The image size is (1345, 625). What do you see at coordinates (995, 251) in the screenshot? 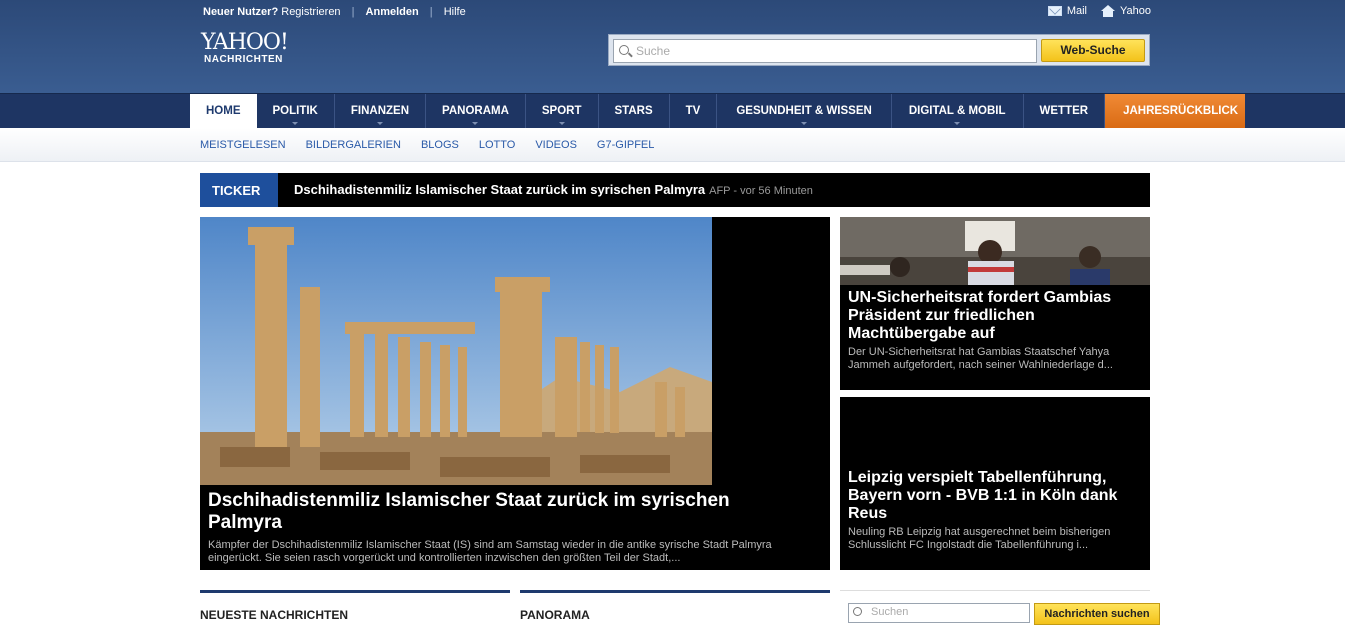
I see `gambia-protest-image` at bounding box center [995, 251].